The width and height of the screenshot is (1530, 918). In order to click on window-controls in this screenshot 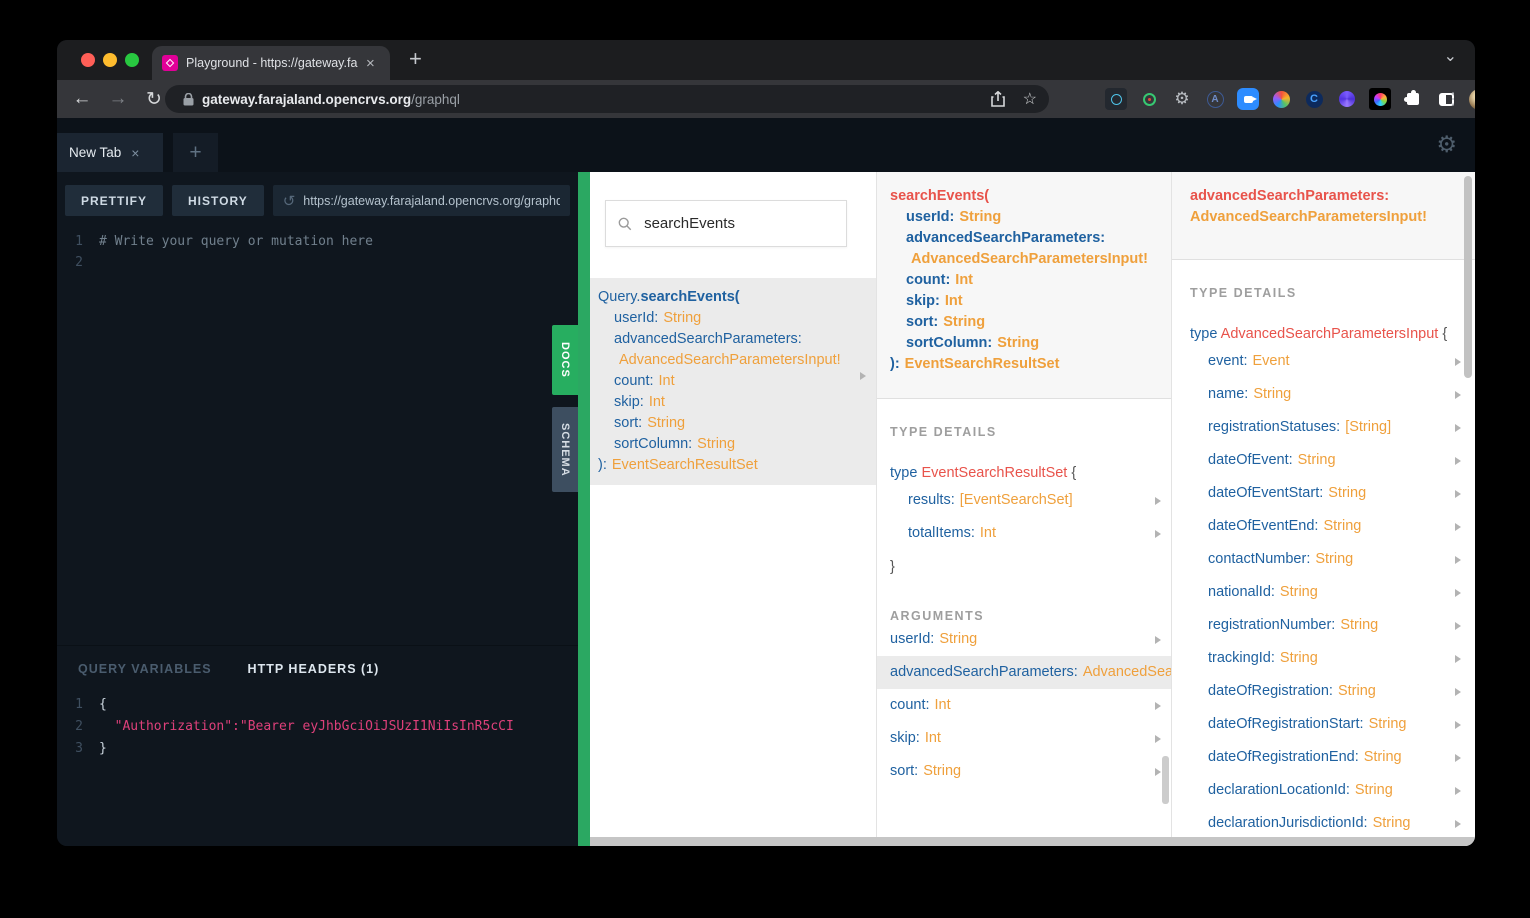, I will do `click(110, 60)`.